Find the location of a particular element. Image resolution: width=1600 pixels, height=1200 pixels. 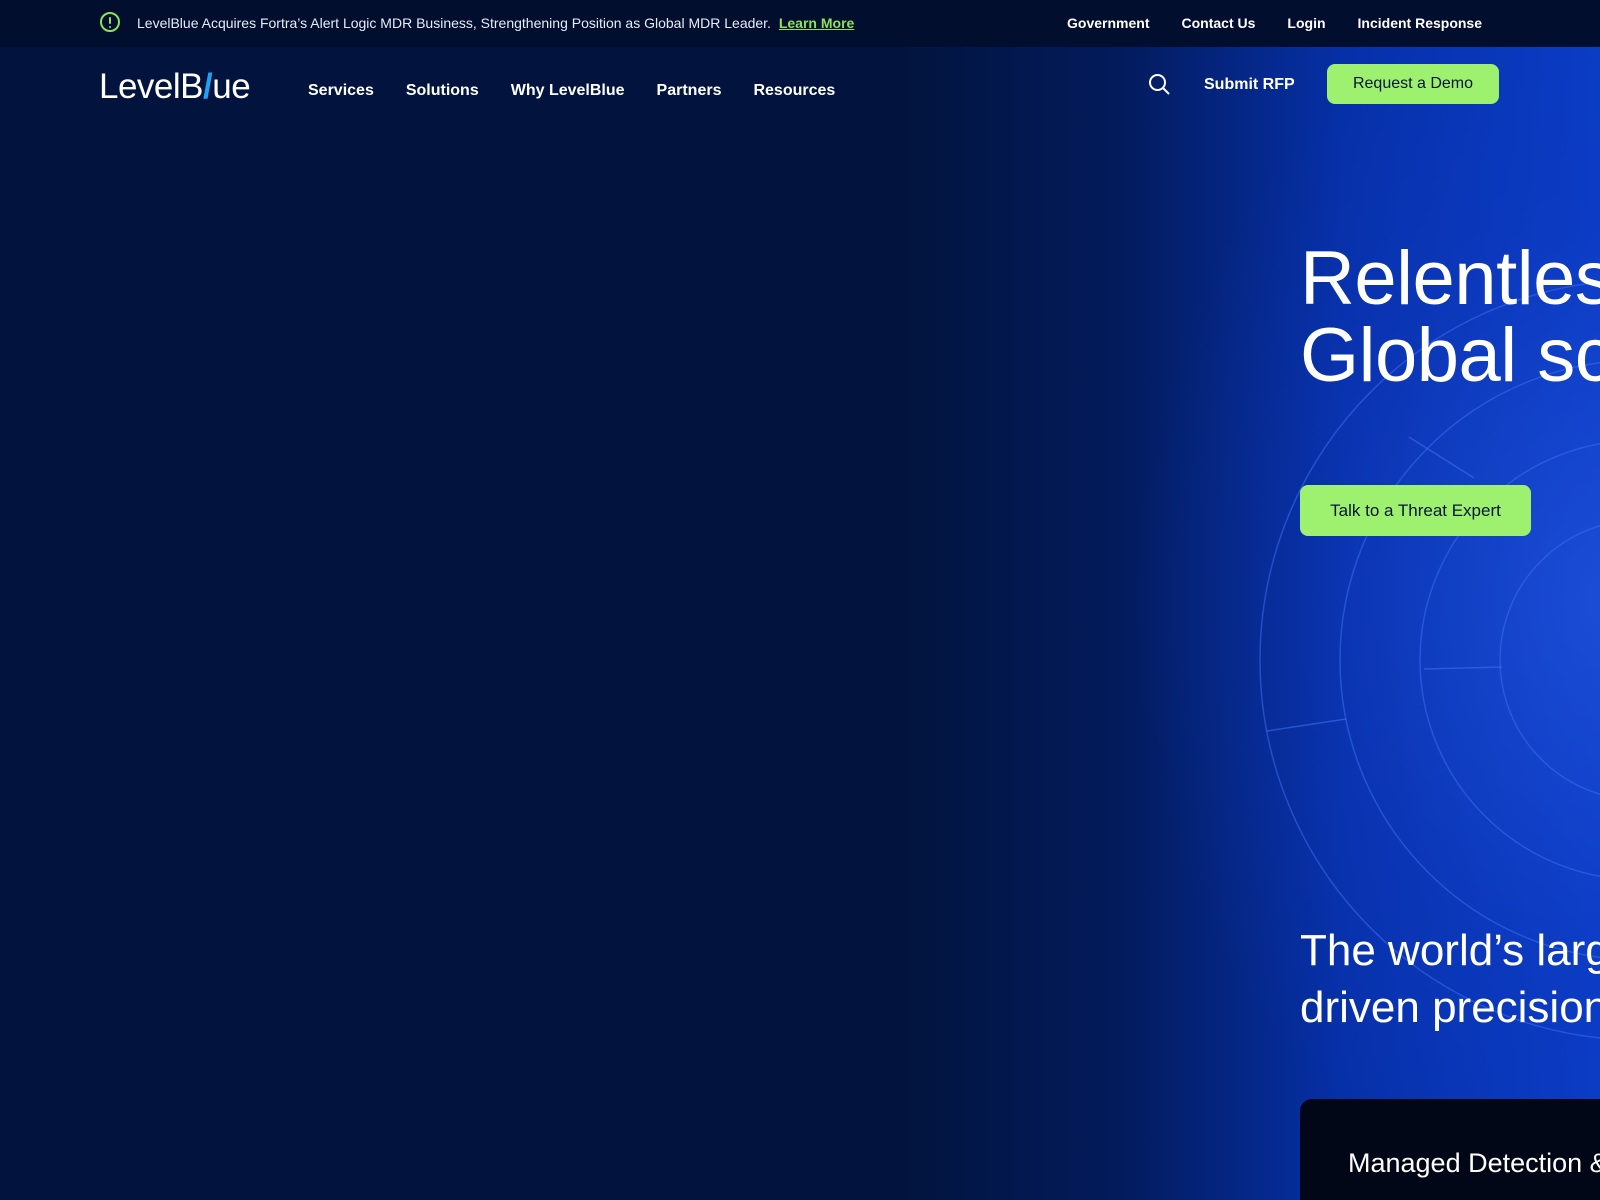

talk-to-threat-expert-button: Talk to a Threat Expert is located at coordinates (1415, 510).